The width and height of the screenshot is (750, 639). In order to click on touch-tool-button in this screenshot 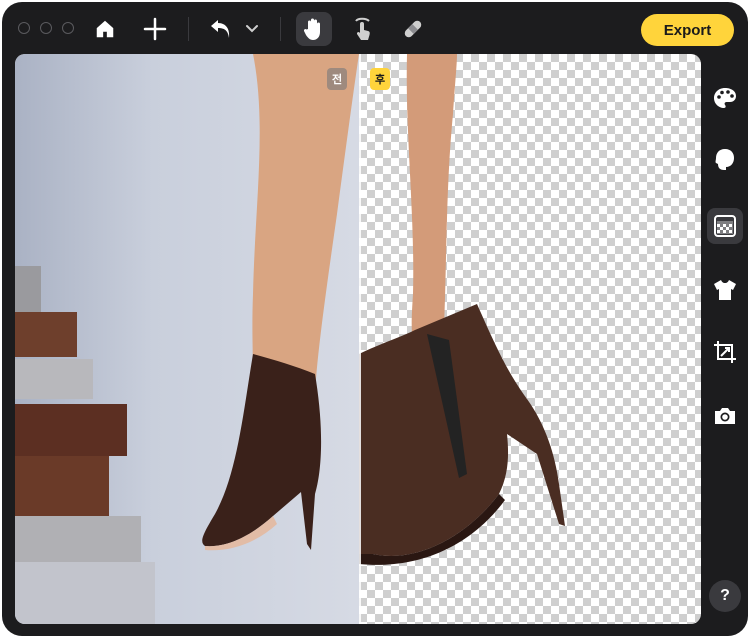, I will do `click(363, 29)`.